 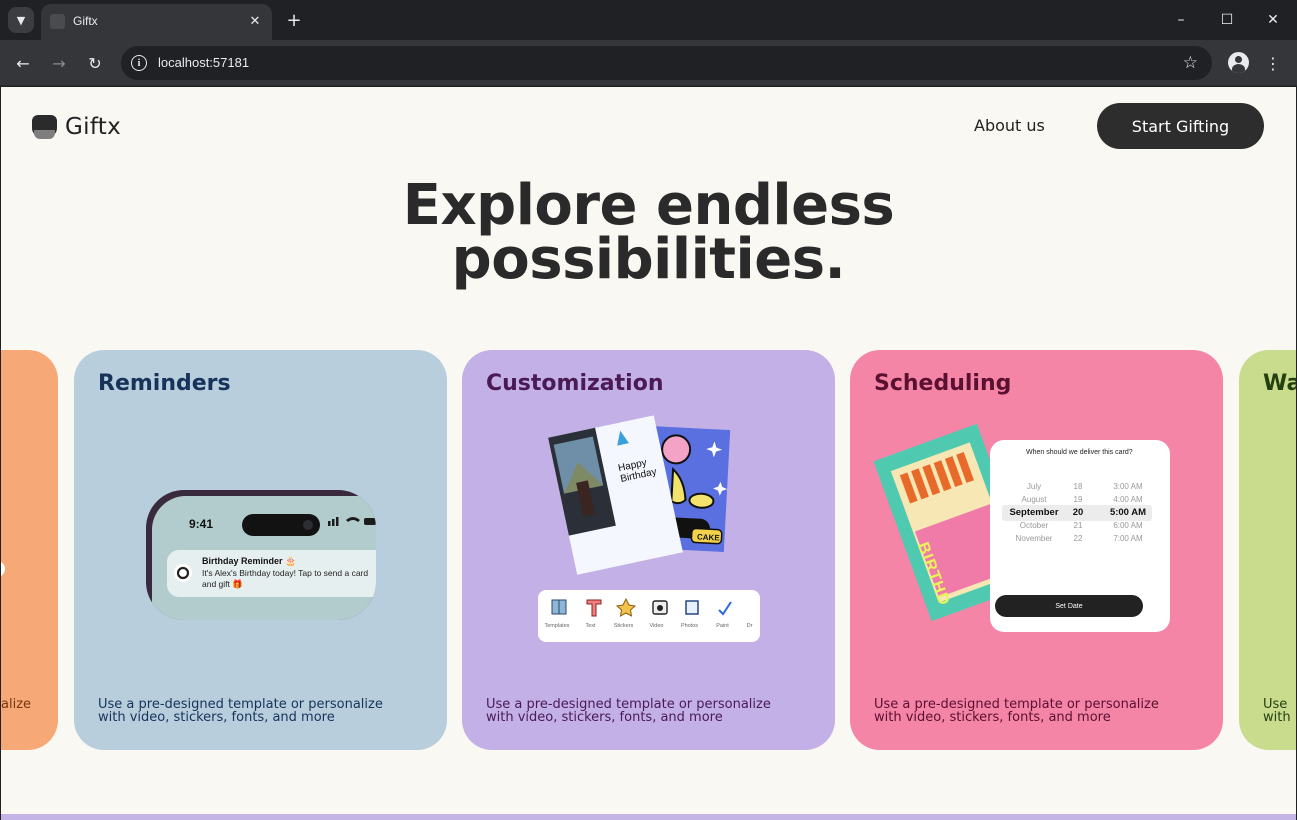 I want to click on minimize-icon: –, so click(x=1181, y=20).